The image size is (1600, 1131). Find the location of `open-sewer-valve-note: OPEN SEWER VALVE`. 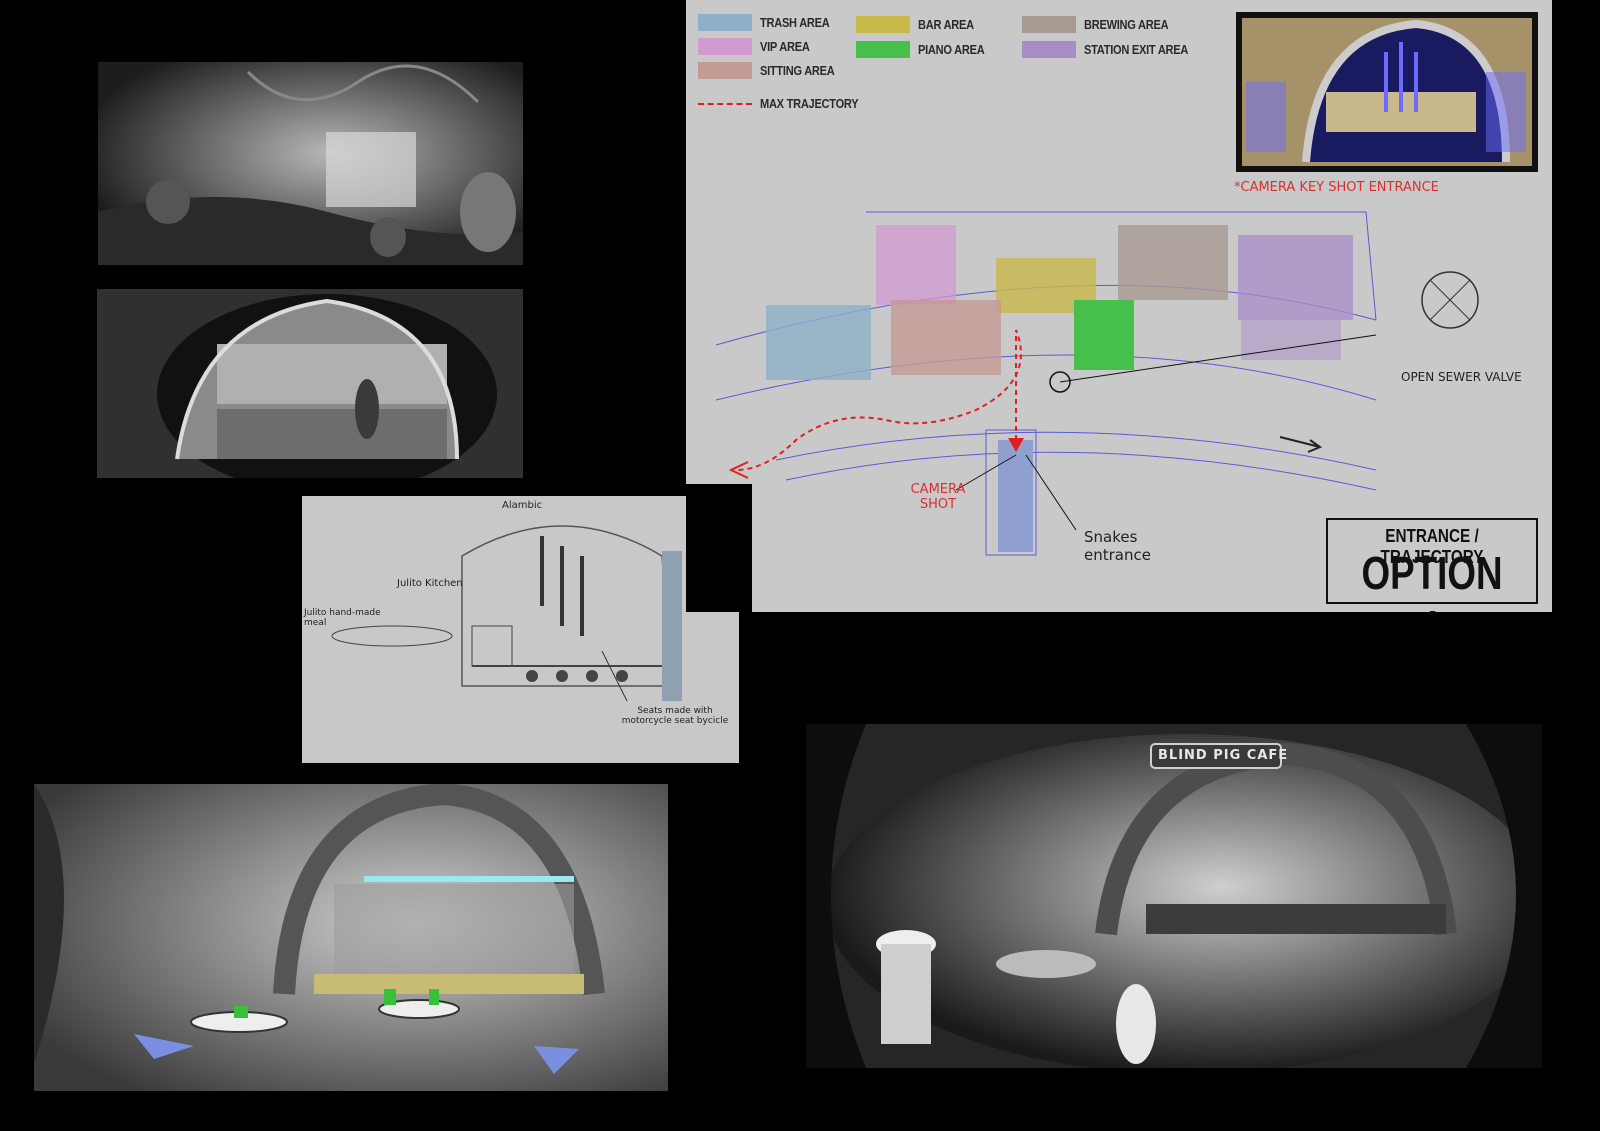

open-sewer-valve-note: OPEN SEWER VALVE is located at coordinates (1461, 377).